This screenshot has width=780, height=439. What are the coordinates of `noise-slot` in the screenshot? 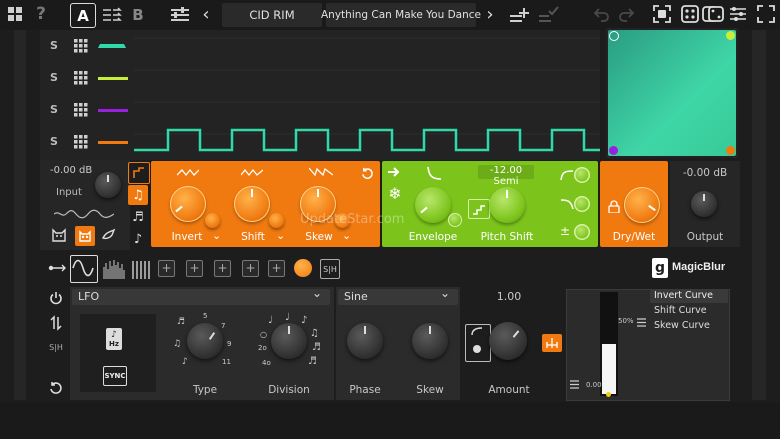 It's located at (114, 269).